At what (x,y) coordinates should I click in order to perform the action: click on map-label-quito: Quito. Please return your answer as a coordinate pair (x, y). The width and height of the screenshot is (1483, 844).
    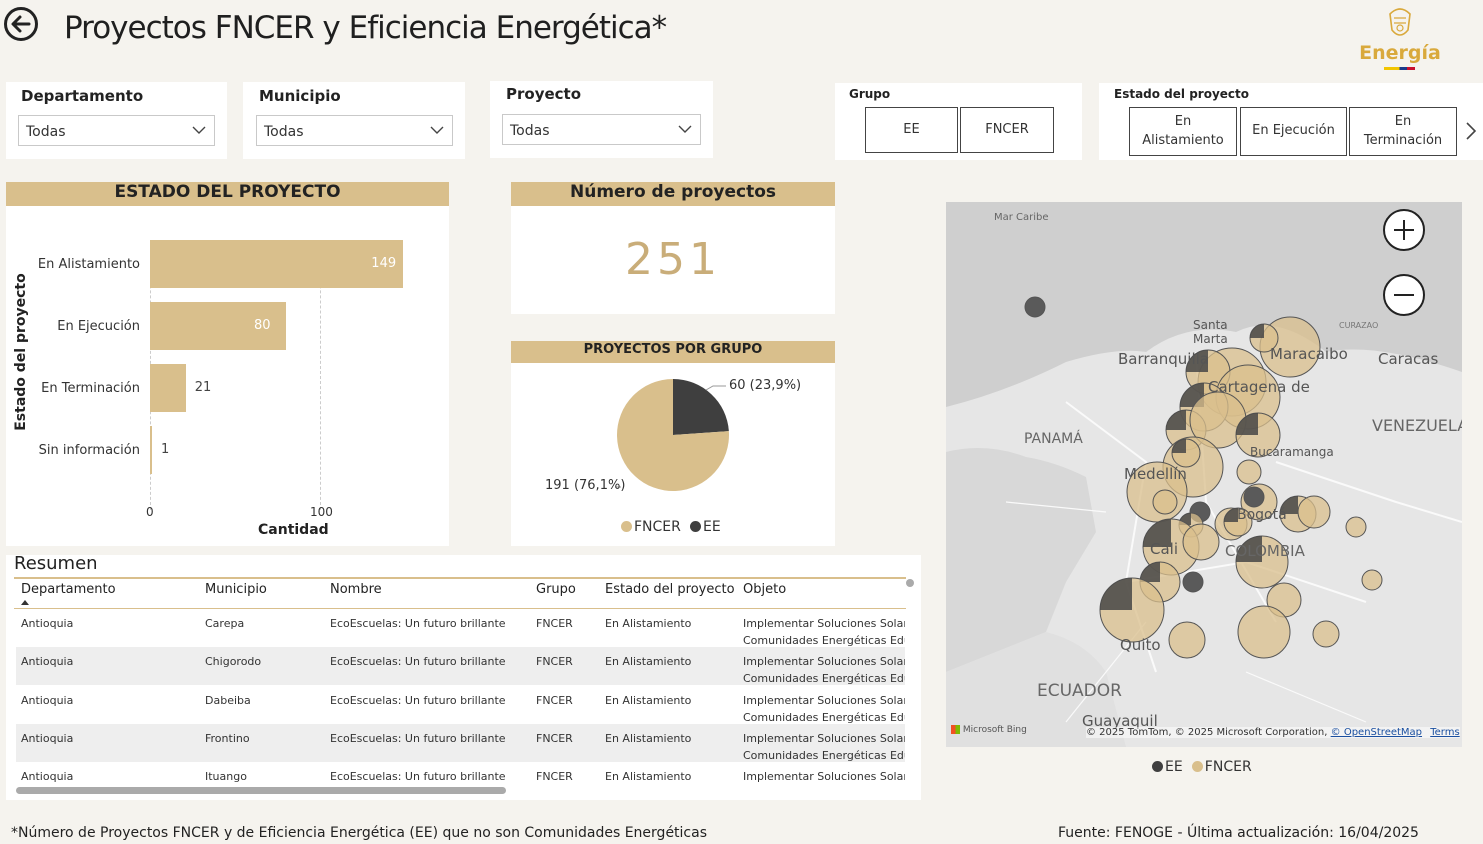
    Looking at the image, I should click on (1140, 645).